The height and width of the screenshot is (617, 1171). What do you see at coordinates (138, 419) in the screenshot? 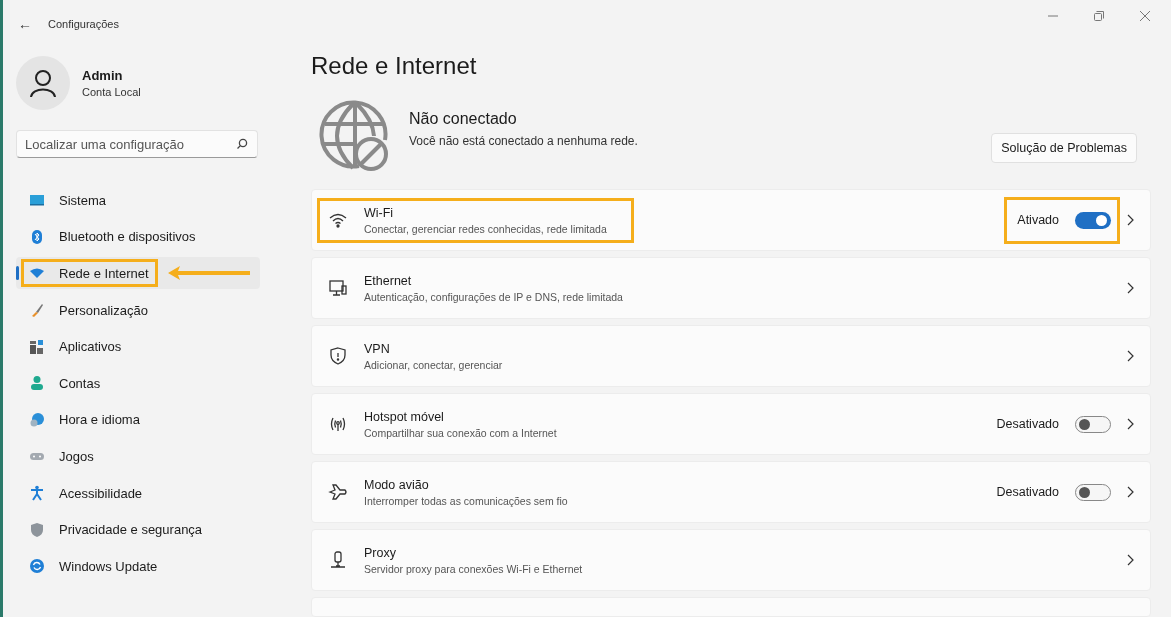
I see `sidebar-item: Hora e idioma` at bounding box center [138, 419].